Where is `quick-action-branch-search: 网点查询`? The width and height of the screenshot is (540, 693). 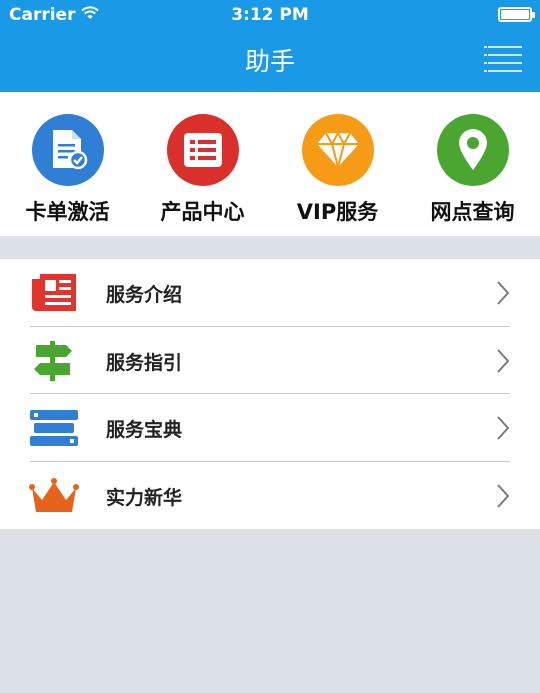 quick-action-branch-search: 网点查询 is located at coordinates (472, 164).